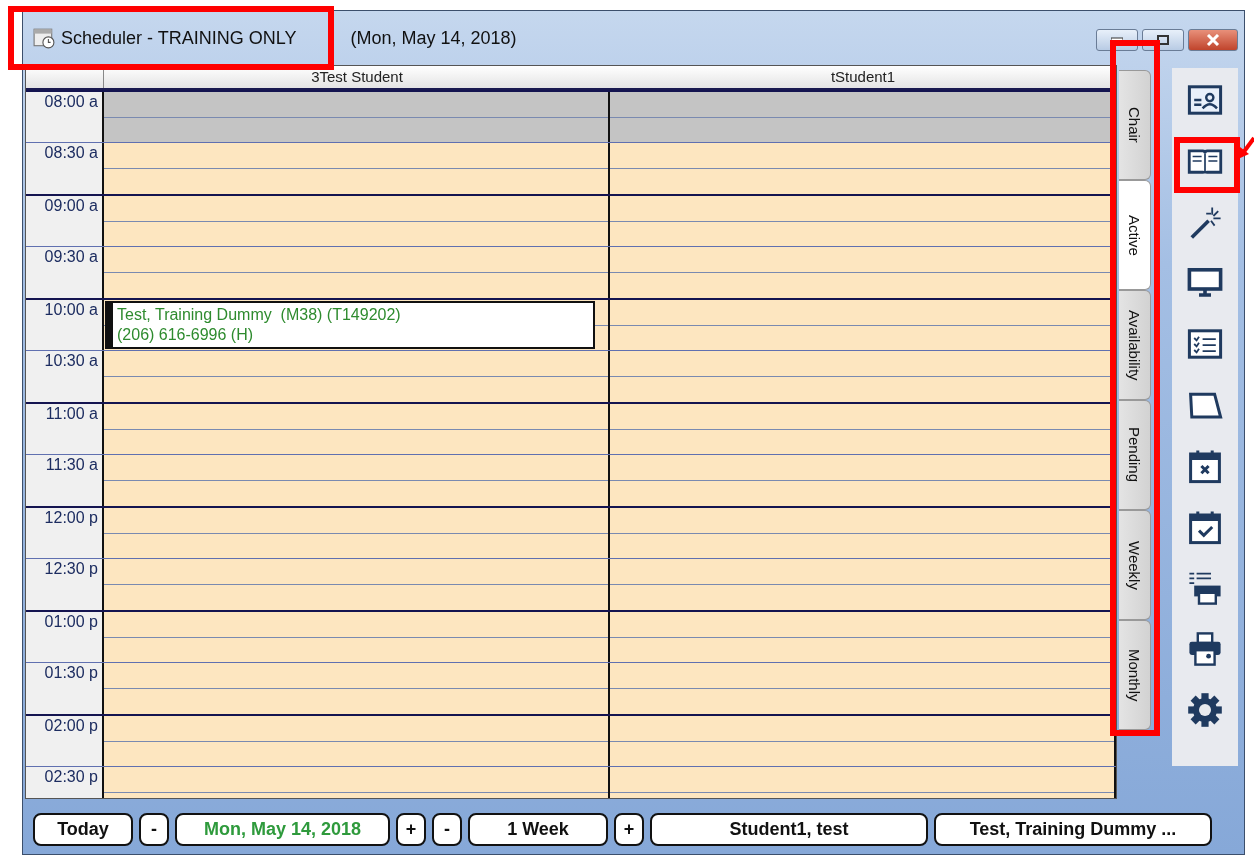  Describe the element at coordinates (1135, 125) in the screenshot. I see `view-tab: Chair` at that location.